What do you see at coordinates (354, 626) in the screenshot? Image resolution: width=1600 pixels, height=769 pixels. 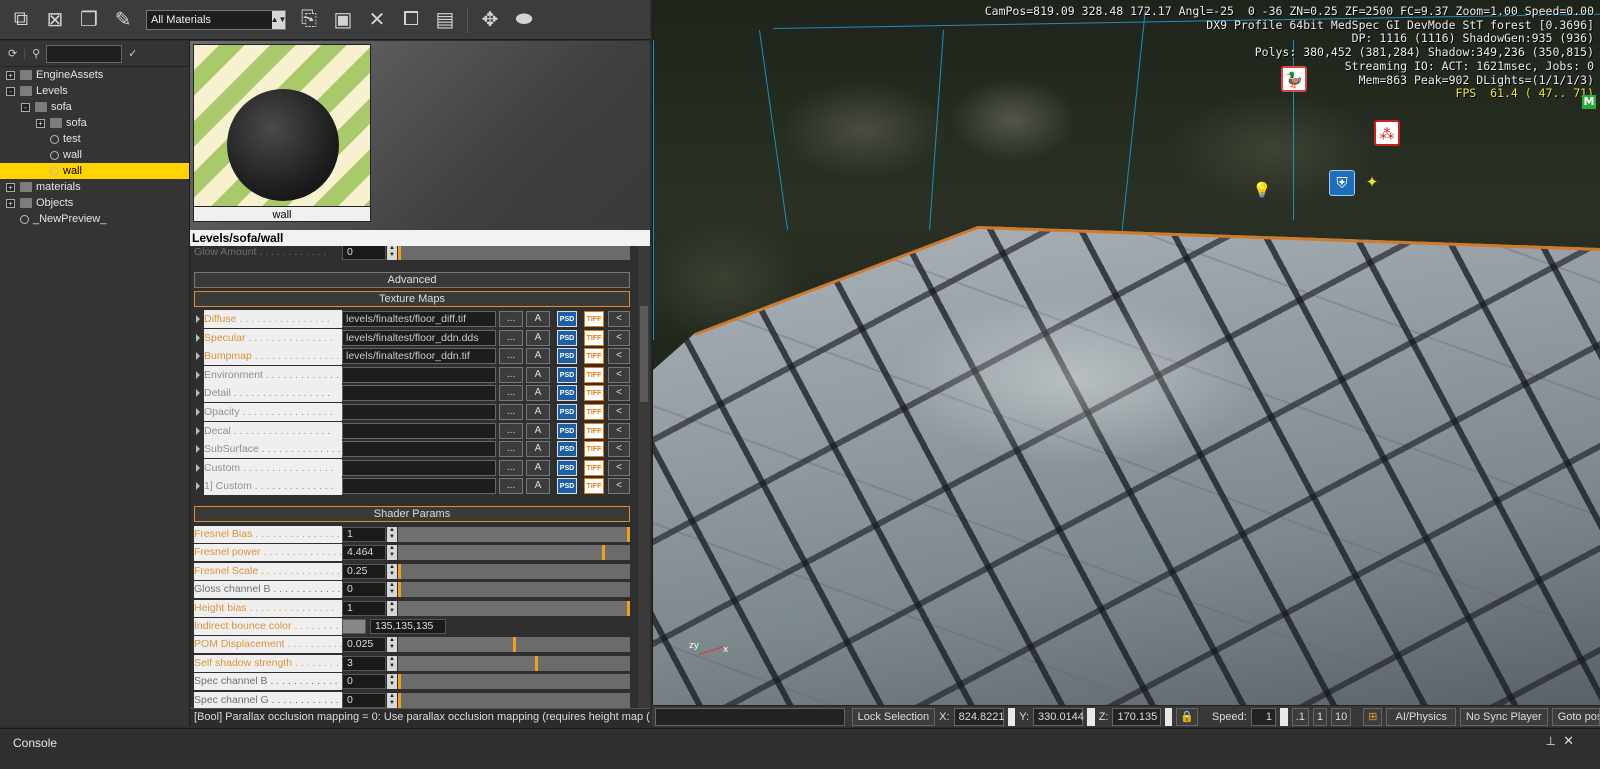 I see `color-swatch` at bounding box center [354, 626].